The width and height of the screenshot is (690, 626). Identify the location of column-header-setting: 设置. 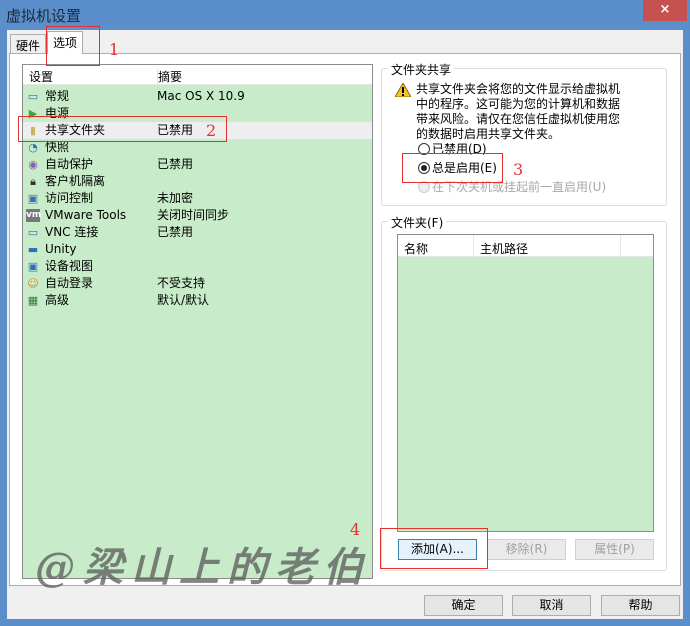
(41, 76).